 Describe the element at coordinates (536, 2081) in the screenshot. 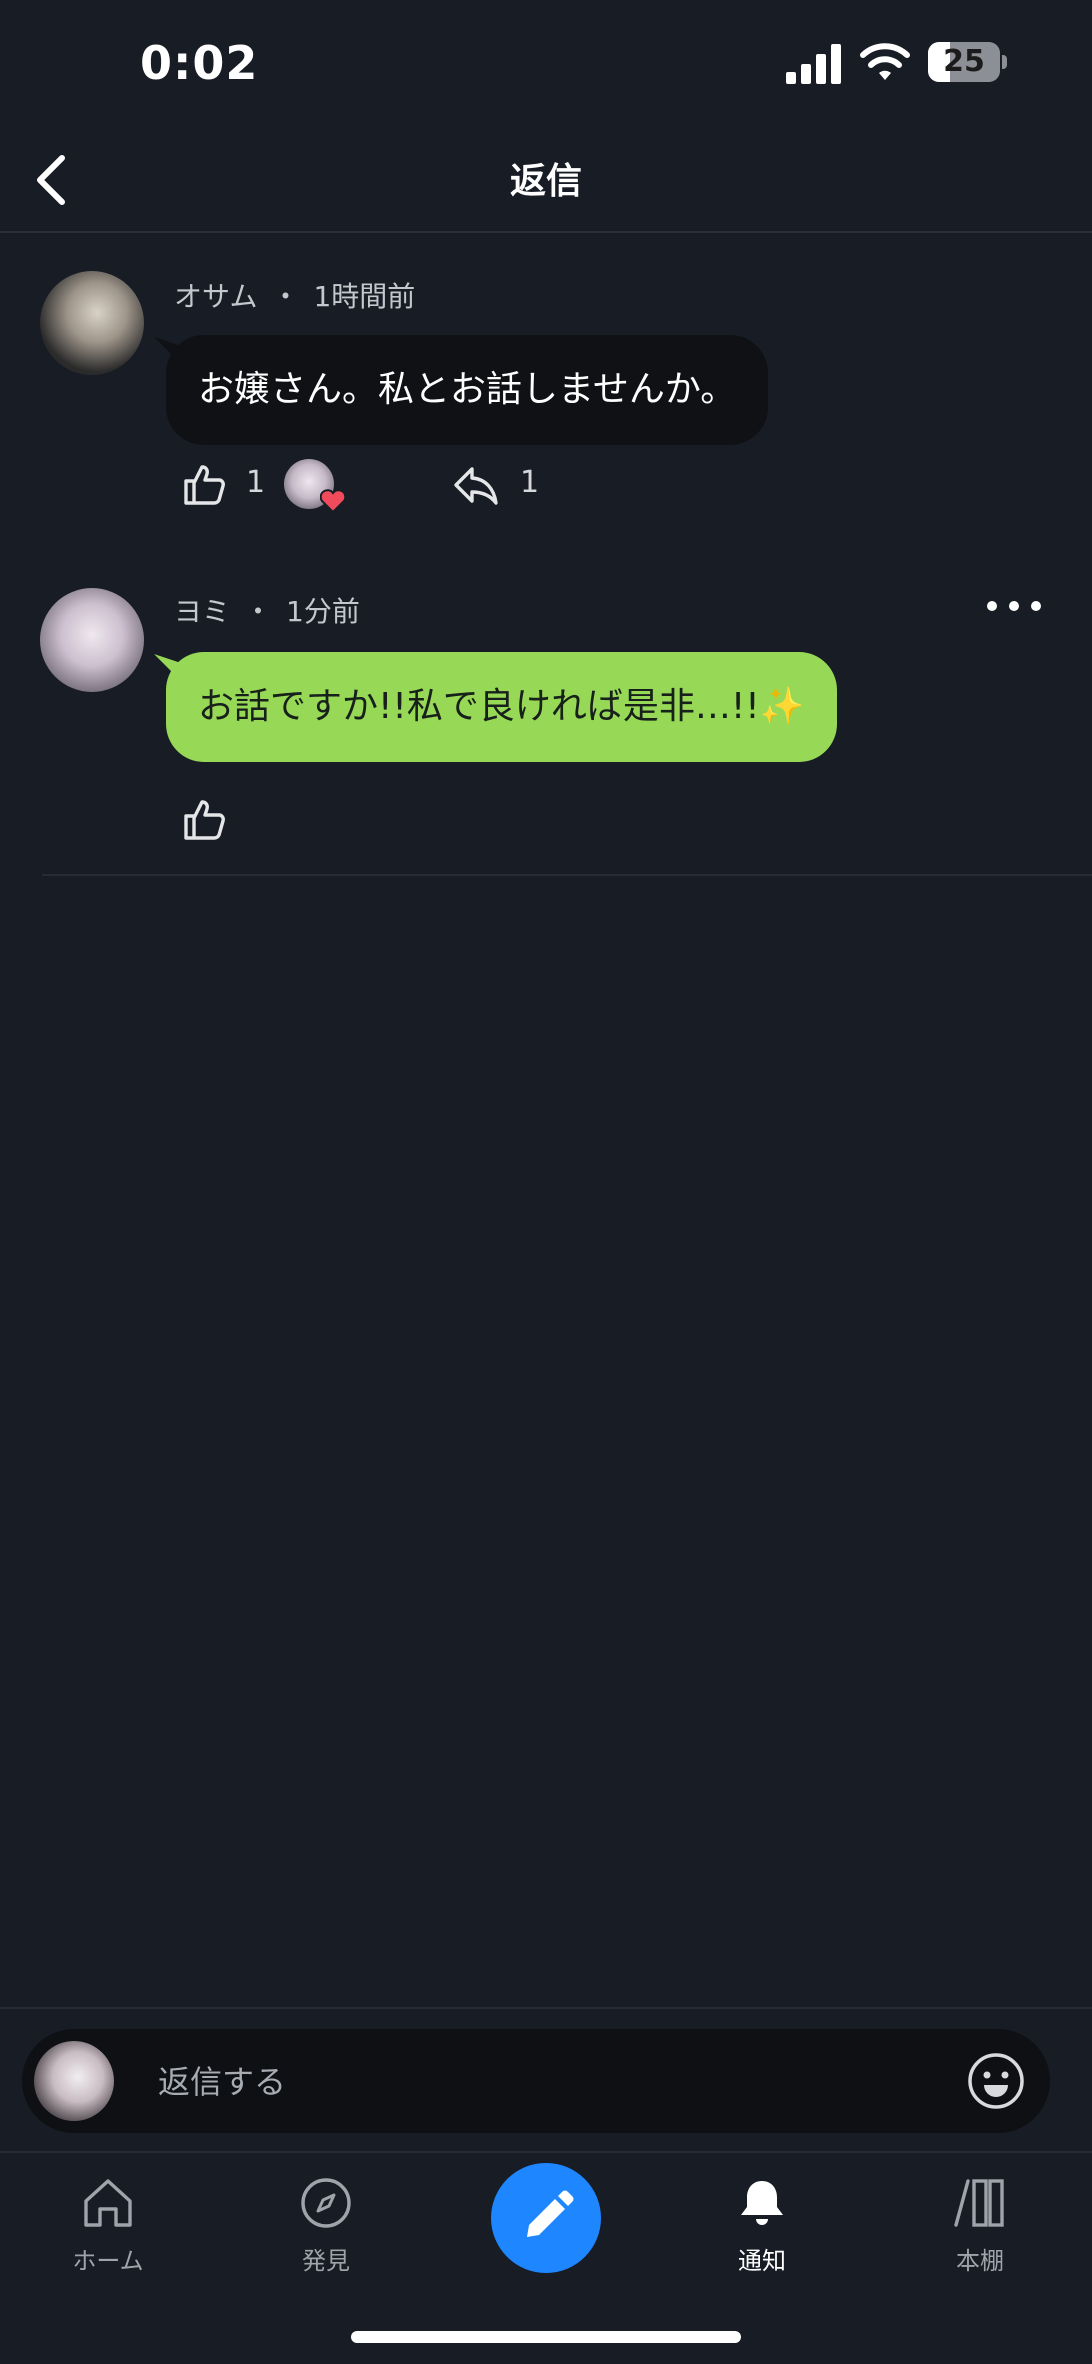

I see `reply-input: 返信する` at that location.